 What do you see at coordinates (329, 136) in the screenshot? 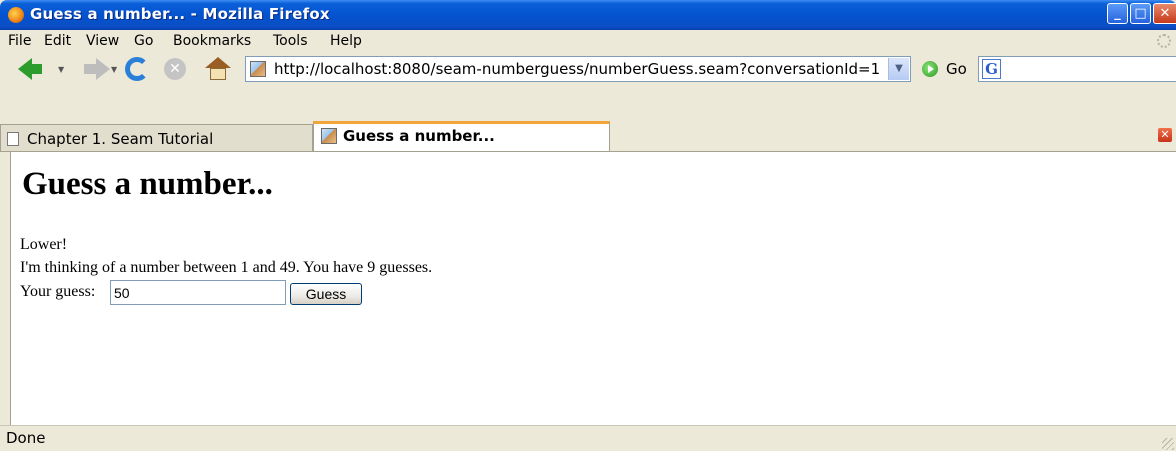
I see `page-favicon-icon` at bounding box center [329, 136].